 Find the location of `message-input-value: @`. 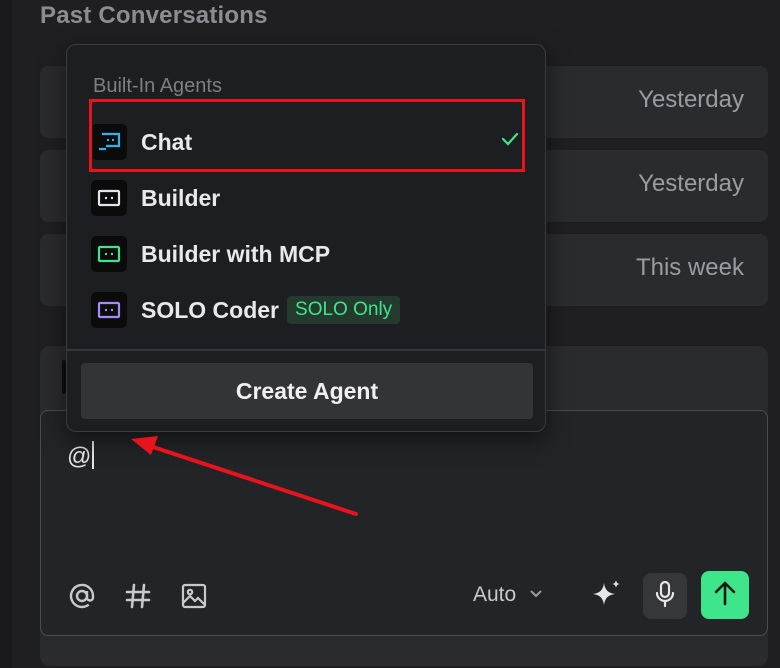

message-input-value: @ is located at coordinates (79, 456).